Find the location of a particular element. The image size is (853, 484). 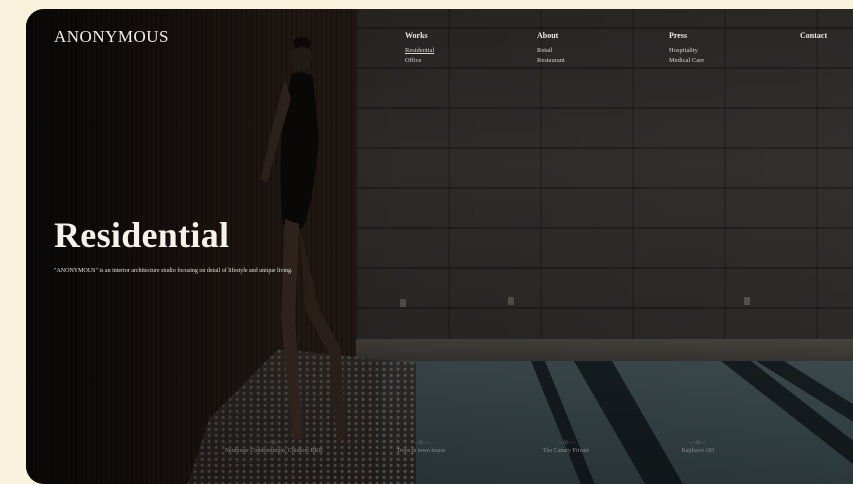

nav-about: About is located at coordinates (551, 35).